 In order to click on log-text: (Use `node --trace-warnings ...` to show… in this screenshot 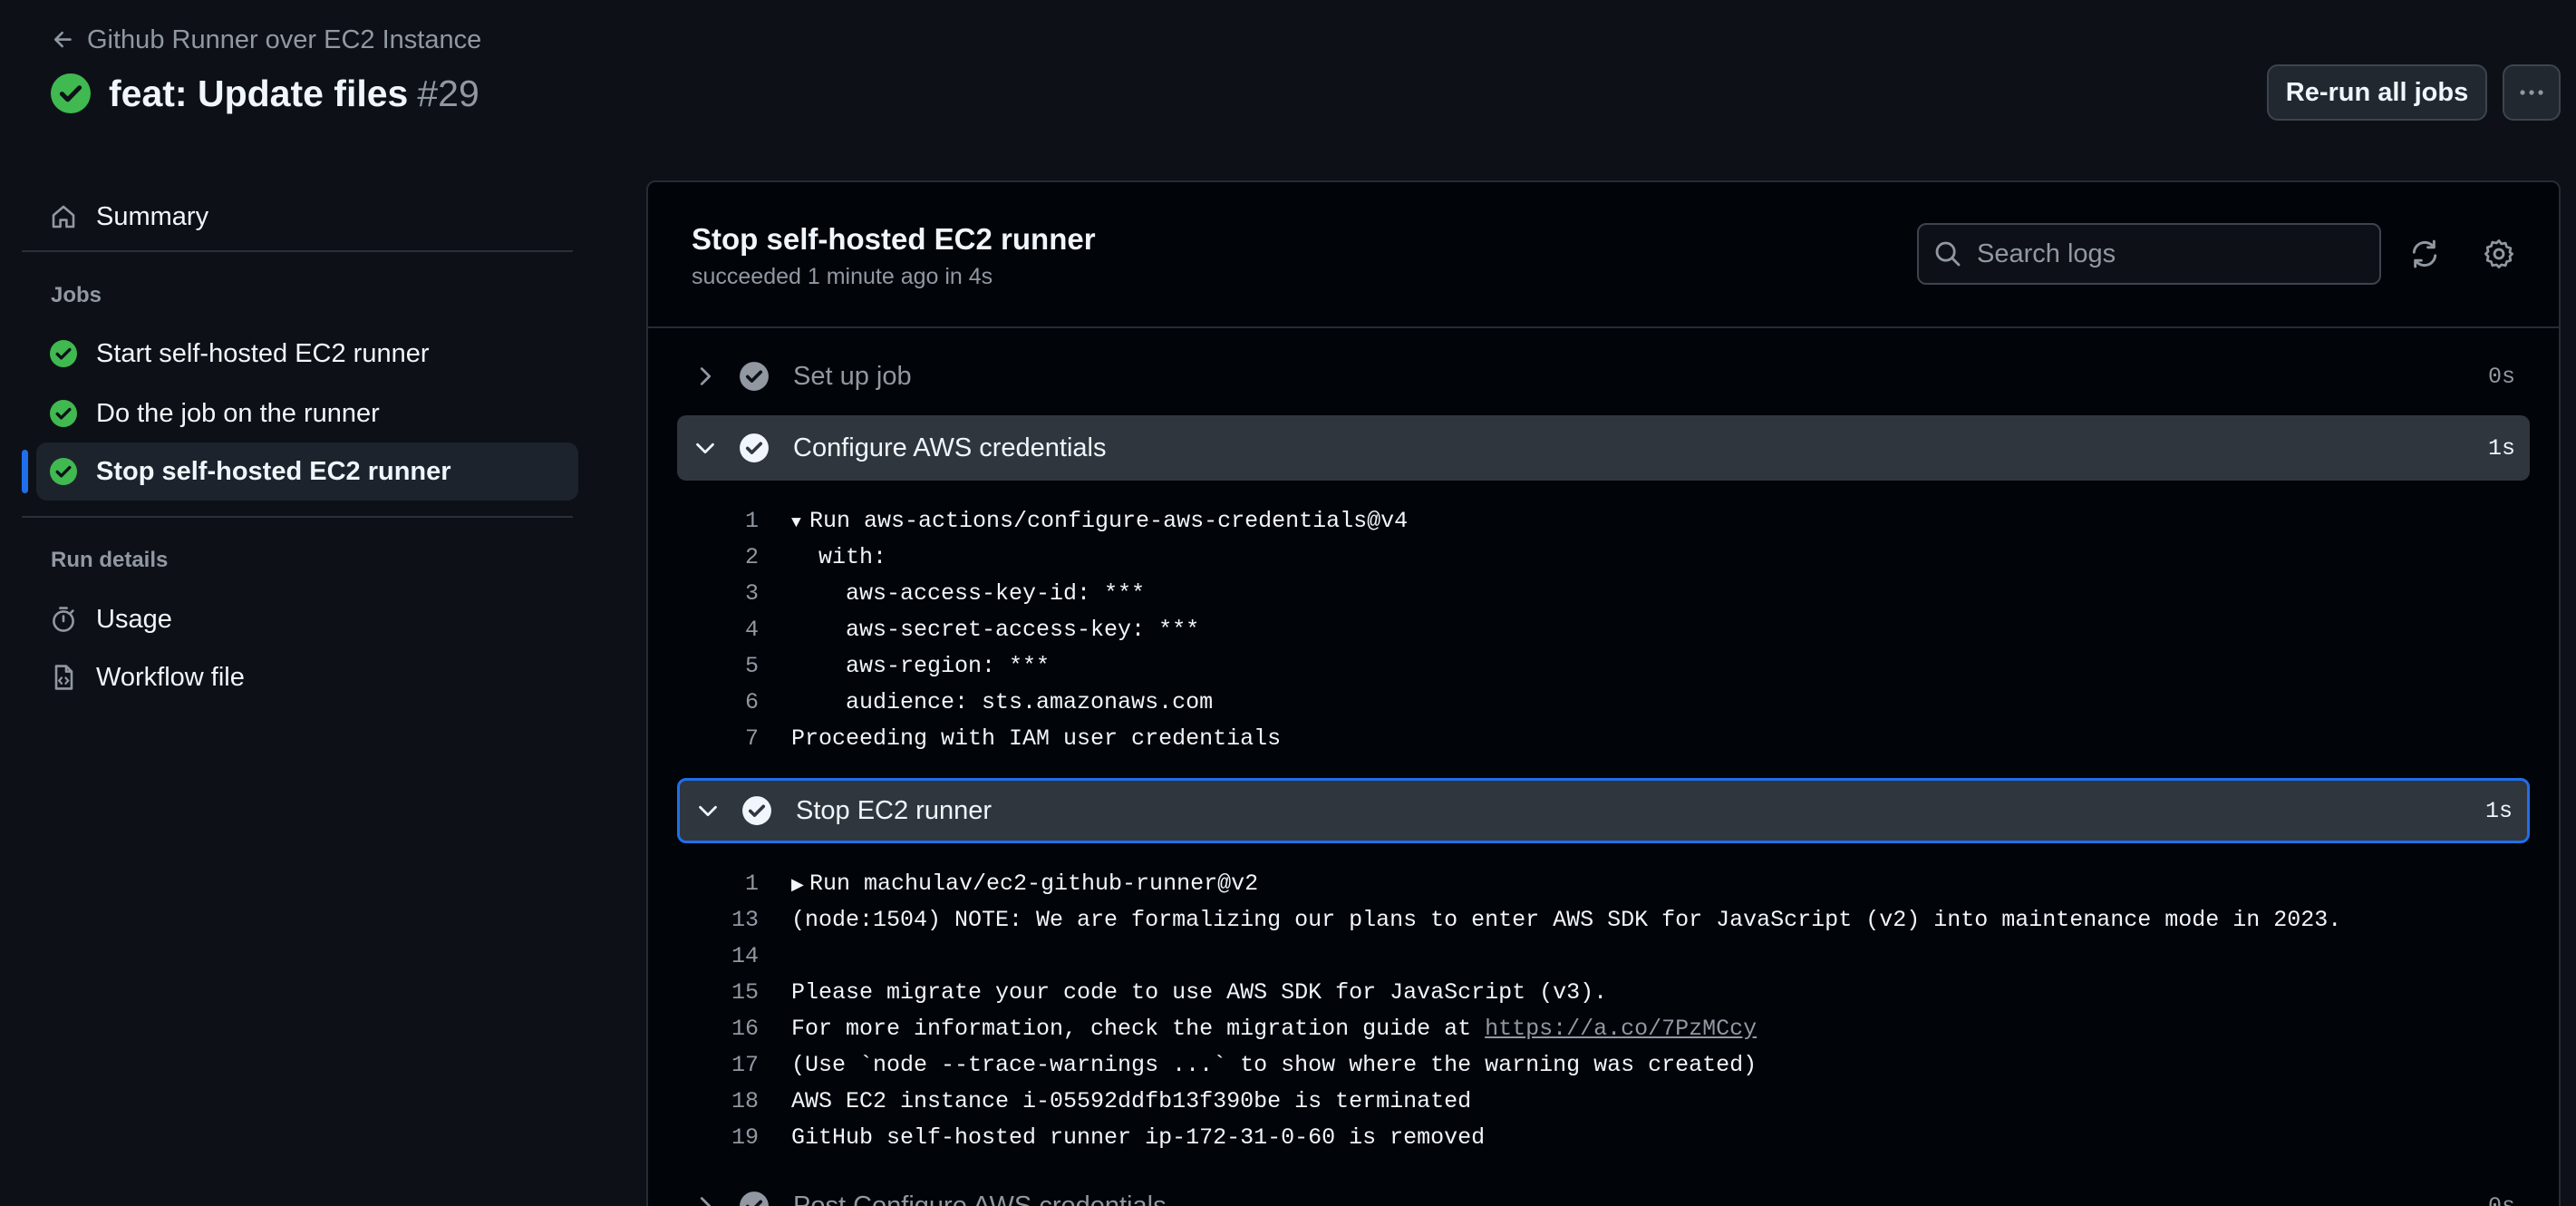, I will do `click(1274, 1064)`.